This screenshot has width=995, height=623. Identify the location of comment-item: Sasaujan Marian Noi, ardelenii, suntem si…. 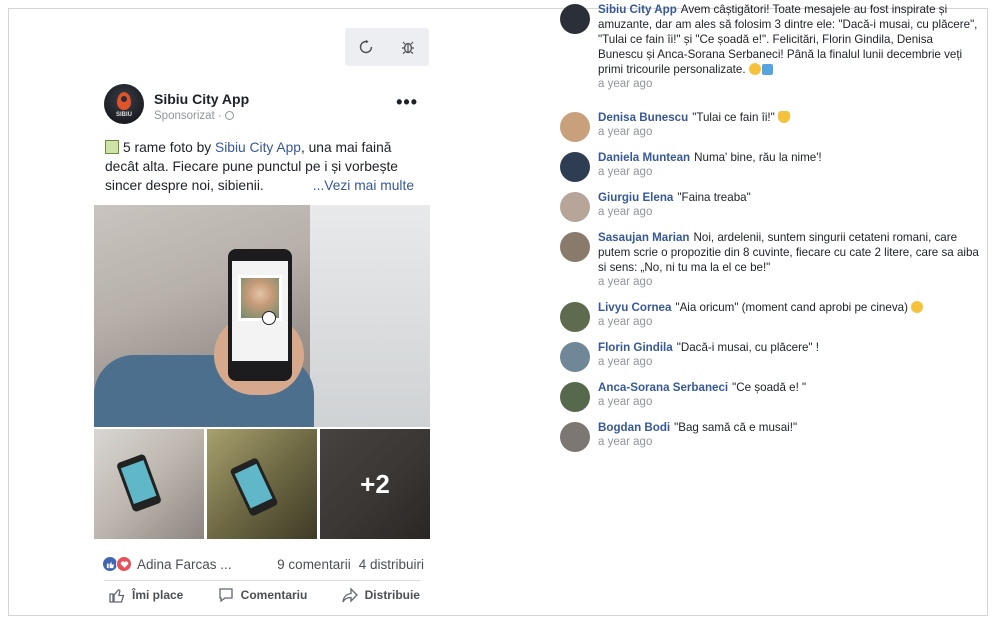
(770, 265).